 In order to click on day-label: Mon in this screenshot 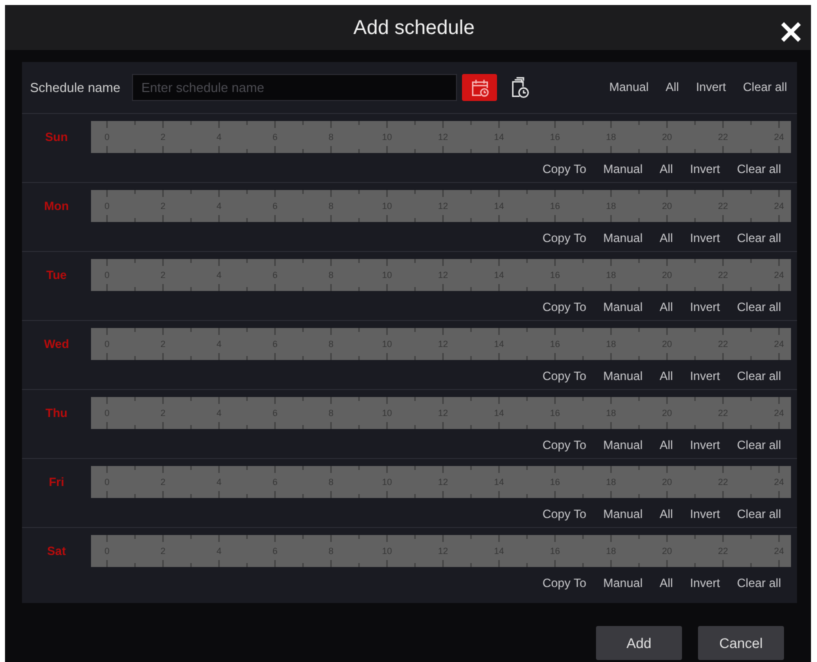, I will do `click(56, 206)`.